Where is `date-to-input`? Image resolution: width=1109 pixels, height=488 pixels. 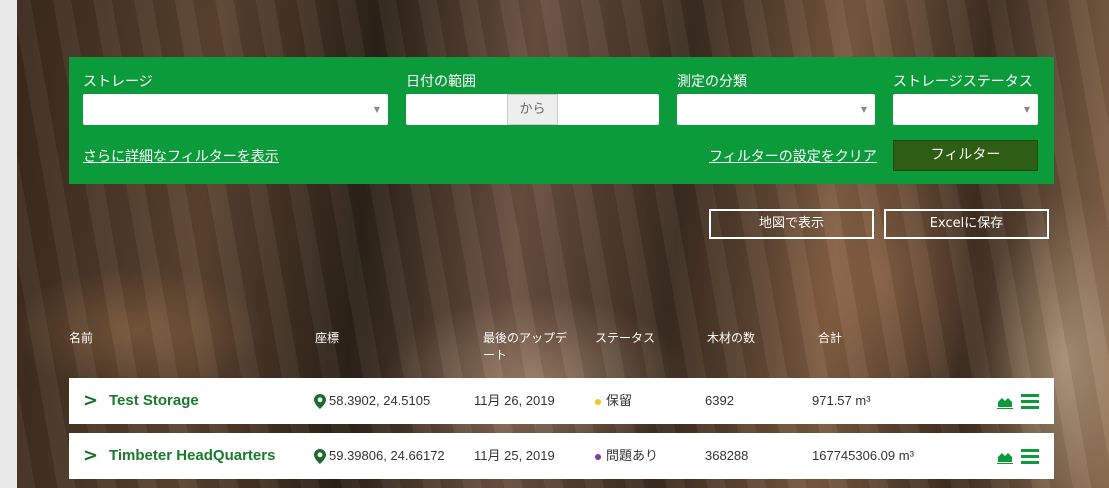 date-to-input is located at coordinates (608, 109).